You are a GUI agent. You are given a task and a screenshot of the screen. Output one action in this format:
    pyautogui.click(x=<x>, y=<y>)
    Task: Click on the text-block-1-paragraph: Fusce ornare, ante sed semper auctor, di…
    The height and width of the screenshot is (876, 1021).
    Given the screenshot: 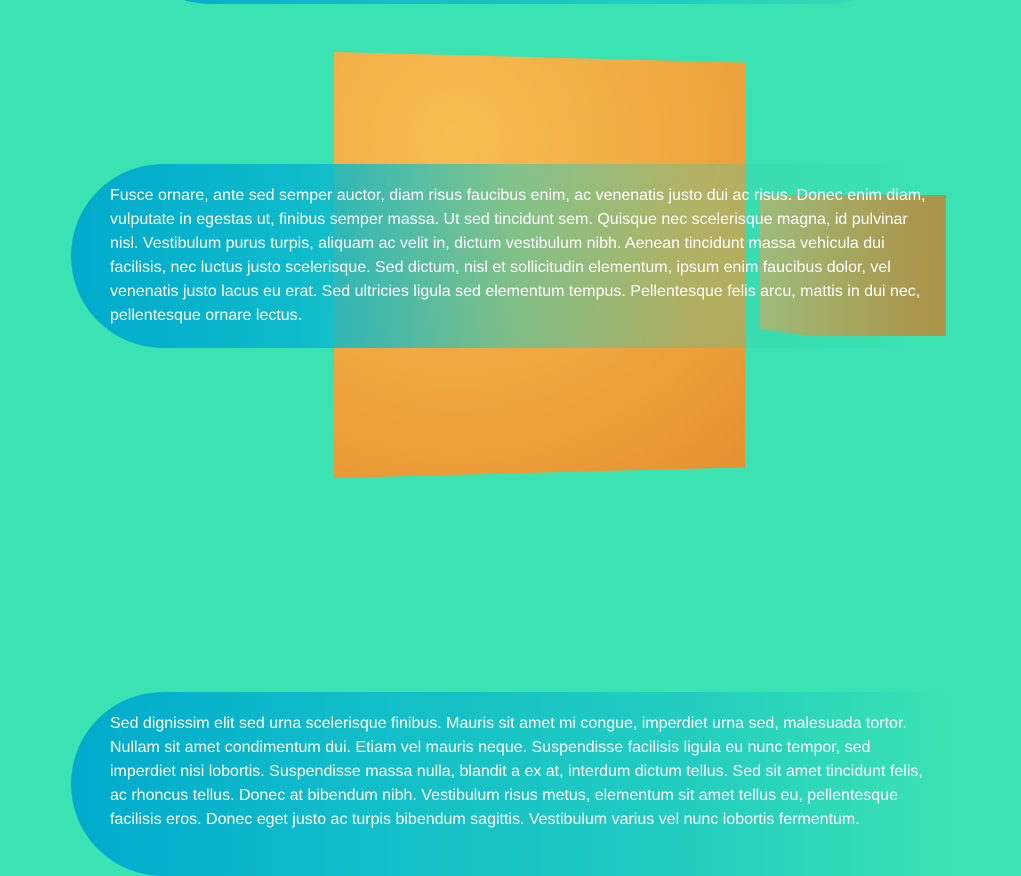 What is the action you would take?
    pyautogui.click(x=518, y=255)
    